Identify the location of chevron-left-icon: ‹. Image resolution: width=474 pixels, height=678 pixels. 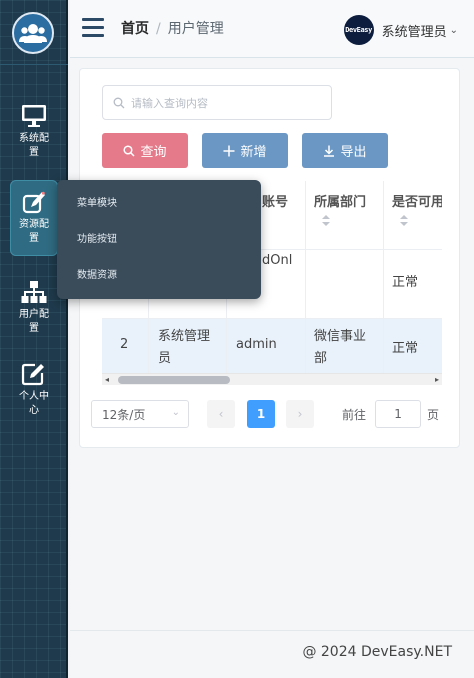
(221, 414).